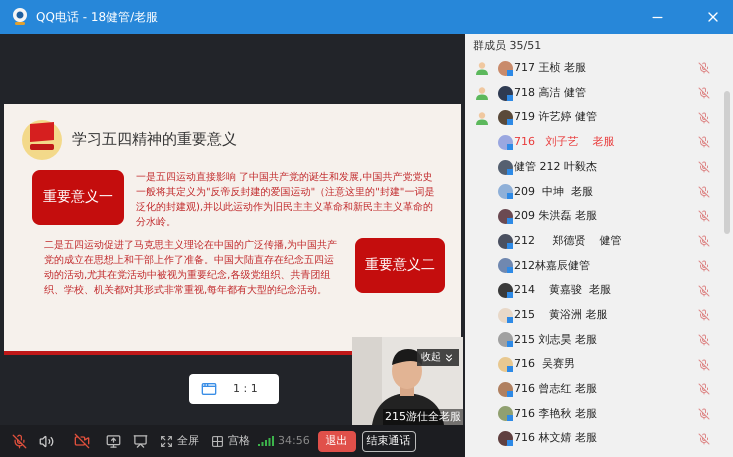  I want to click on member-row: 214 黄嘉骏 老服, so click(599, 290).